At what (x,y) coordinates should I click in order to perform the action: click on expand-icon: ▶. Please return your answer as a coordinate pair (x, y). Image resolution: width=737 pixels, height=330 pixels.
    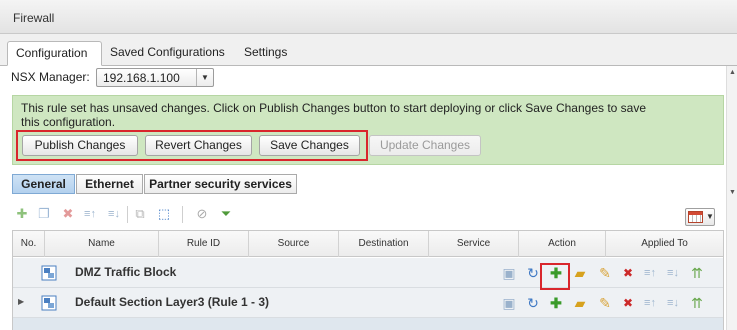
    Looking at the image, I should click on (21, 301).